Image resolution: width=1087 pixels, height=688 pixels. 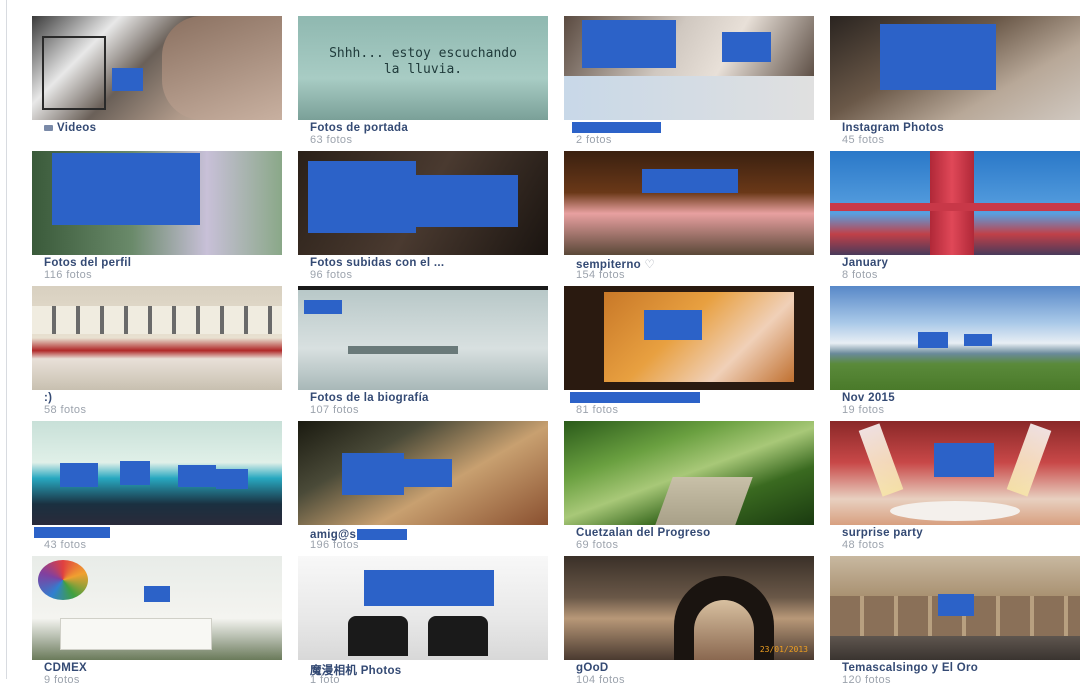 I want to click on album-card-instagram-photos: Instagram Photos 45 fotos, so click(x=955, y=82).